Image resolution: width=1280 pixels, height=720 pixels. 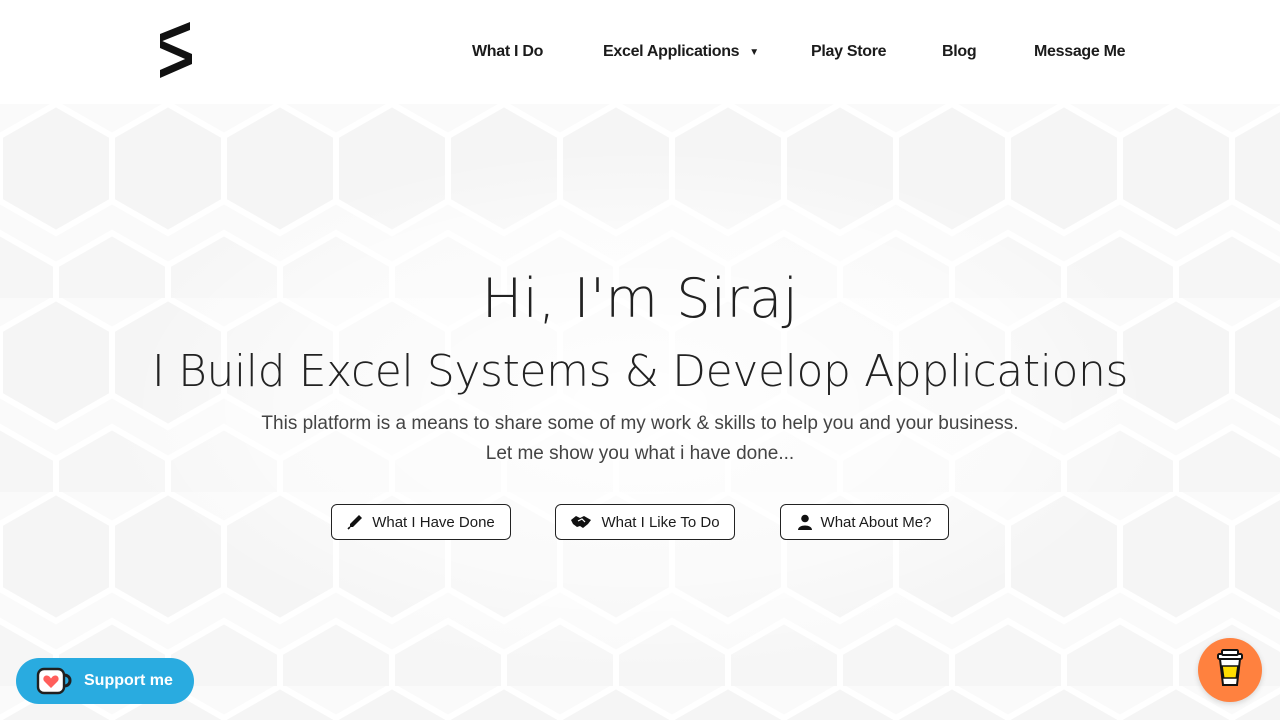 I want to click on button-label: What About Me?, so click(x=876, y=522).